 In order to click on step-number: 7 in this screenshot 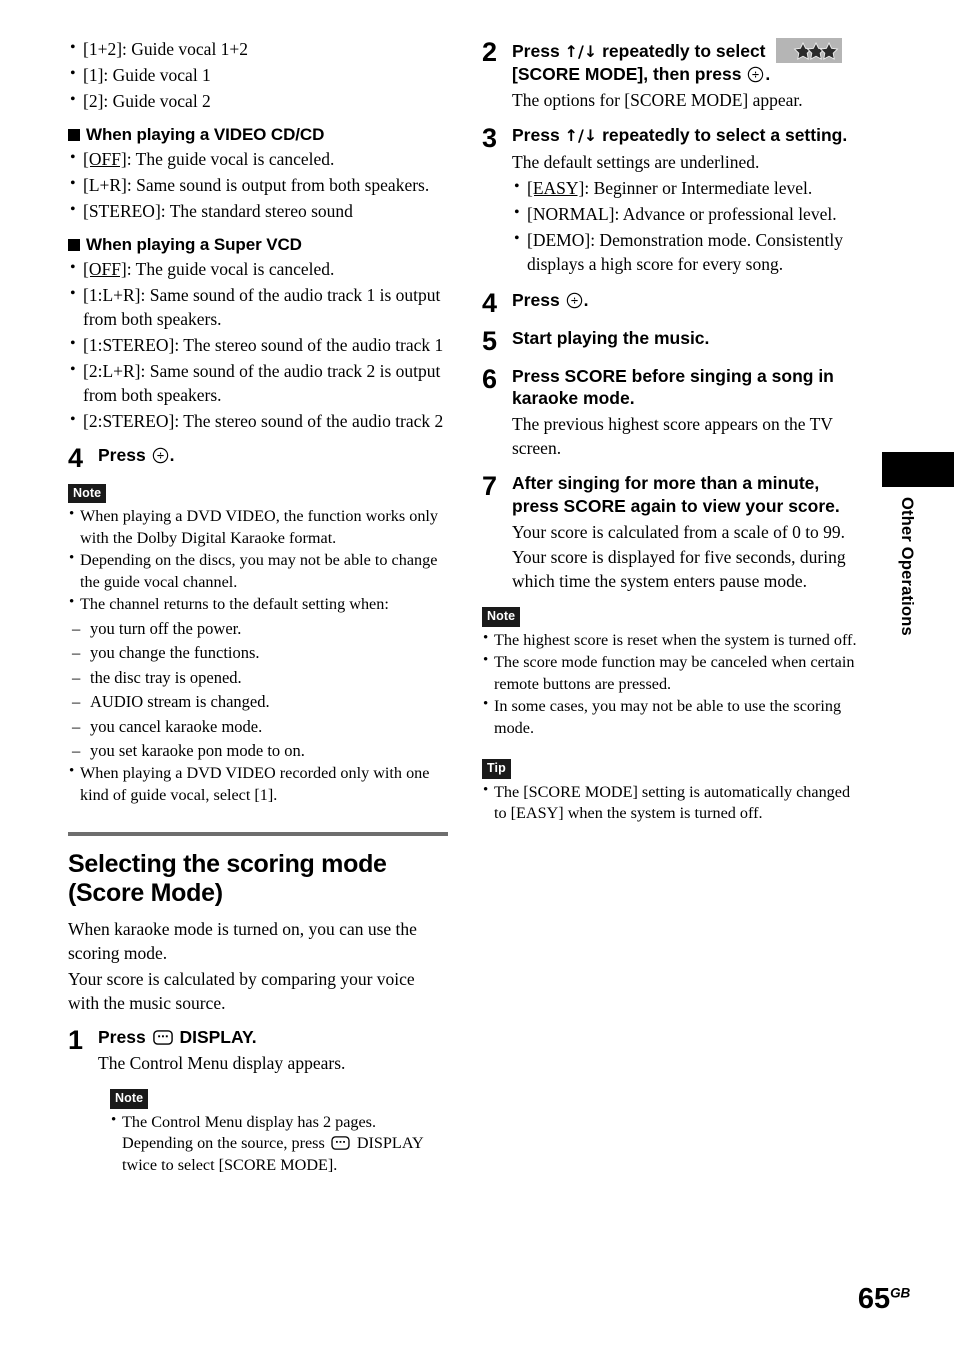, I will do `click(490, 486)`.